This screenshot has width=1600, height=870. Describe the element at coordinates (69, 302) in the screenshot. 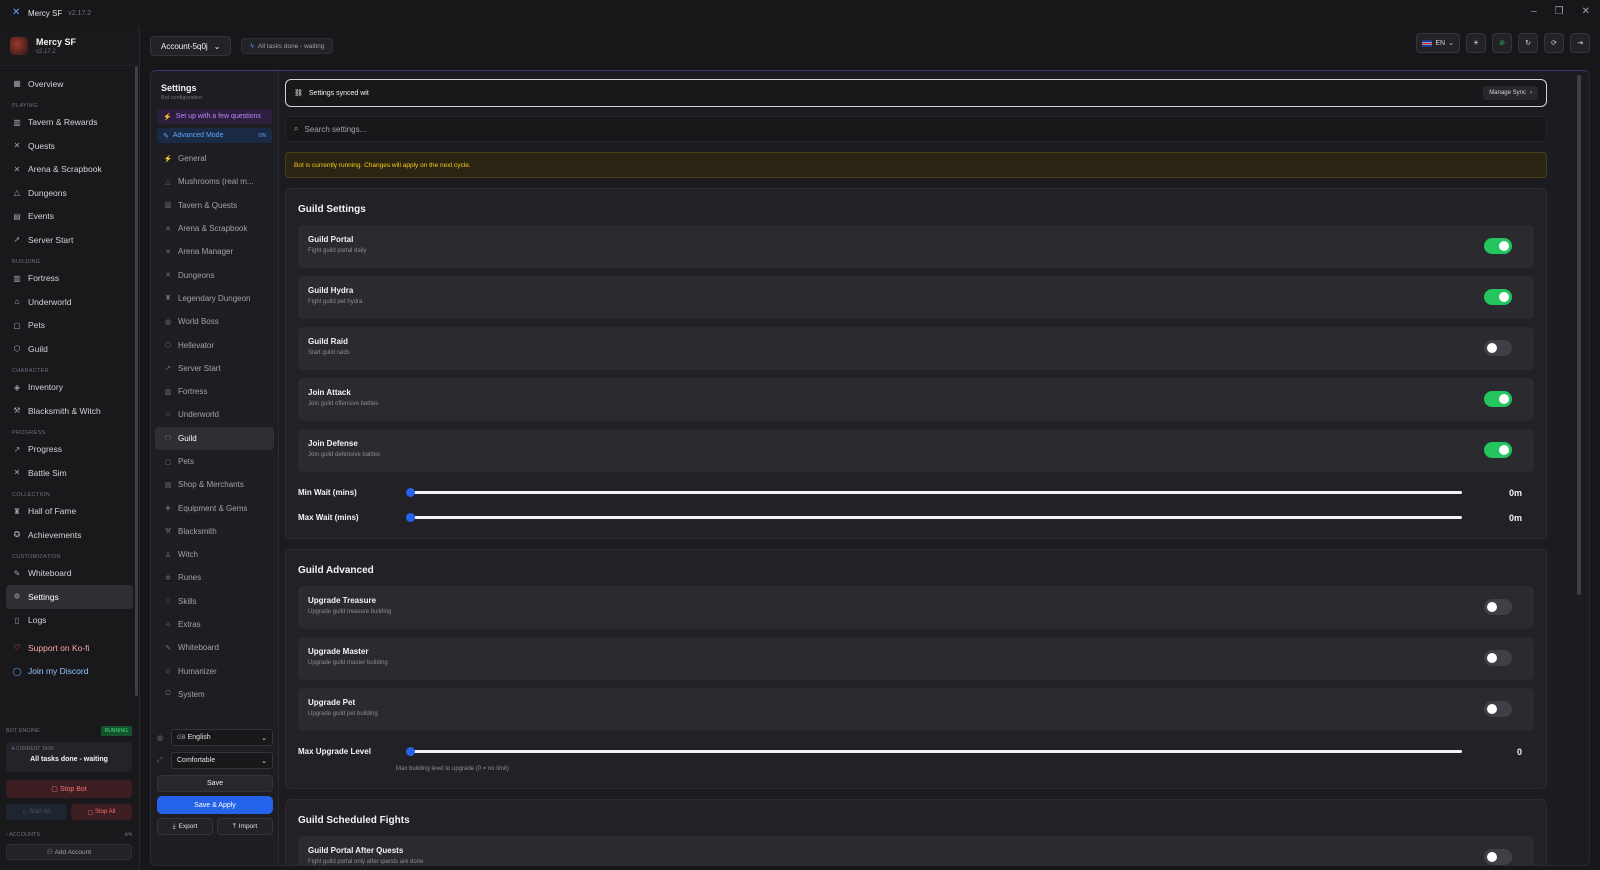

I see `sidebar-item-underworld: ⌂ Underworld` at that location.